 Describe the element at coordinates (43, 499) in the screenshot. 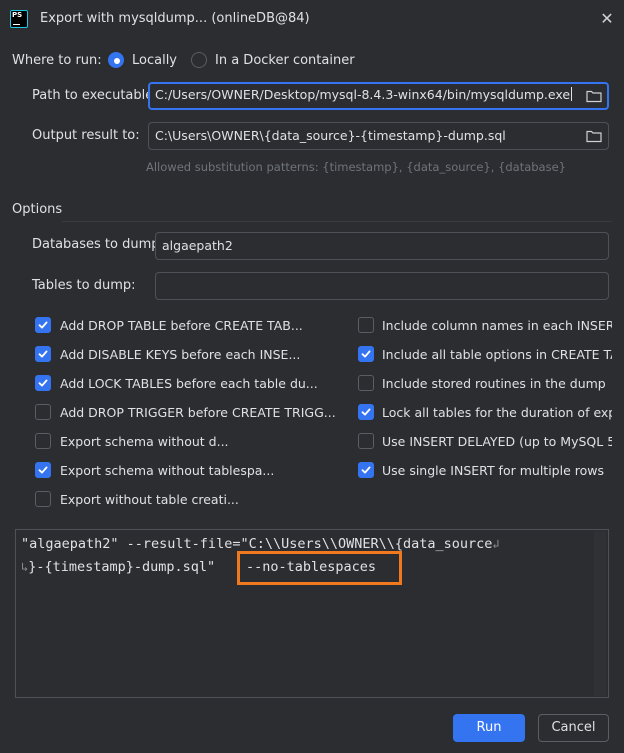

I see `checkbox-export-without-table-creation` at that location.